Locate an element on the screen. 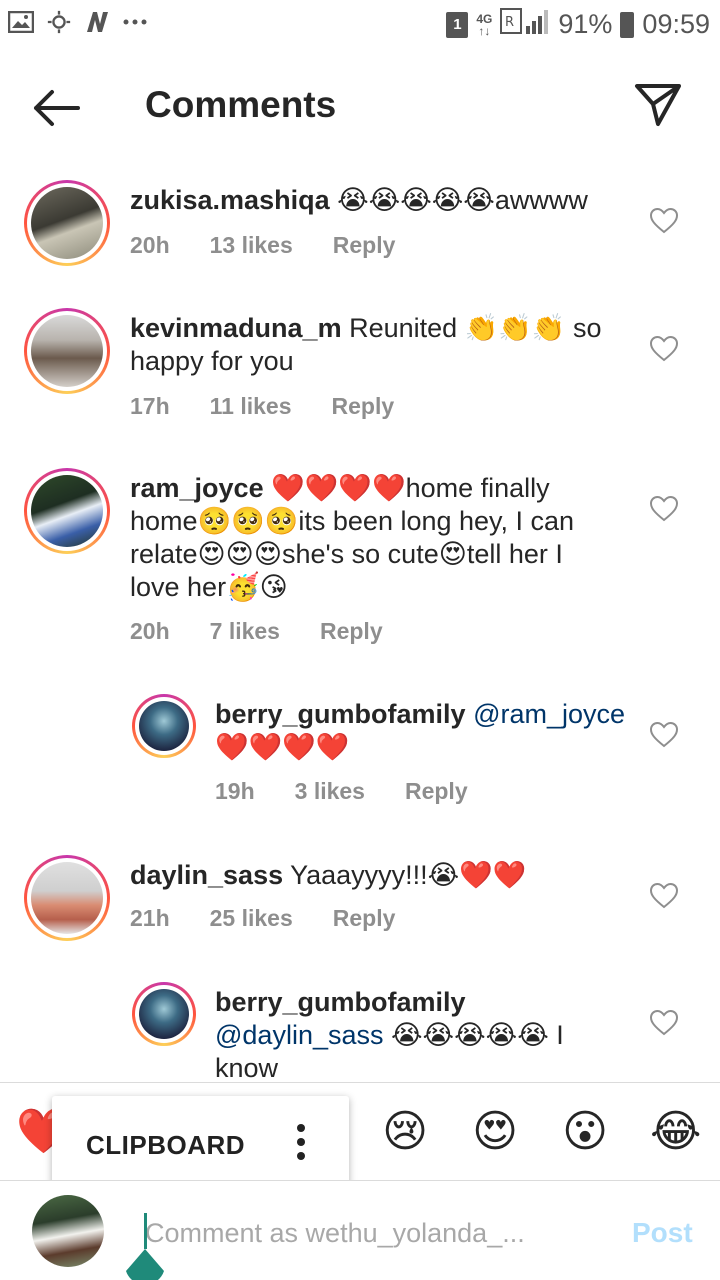  comment-time: 17h is located at coordinates (150, 406).